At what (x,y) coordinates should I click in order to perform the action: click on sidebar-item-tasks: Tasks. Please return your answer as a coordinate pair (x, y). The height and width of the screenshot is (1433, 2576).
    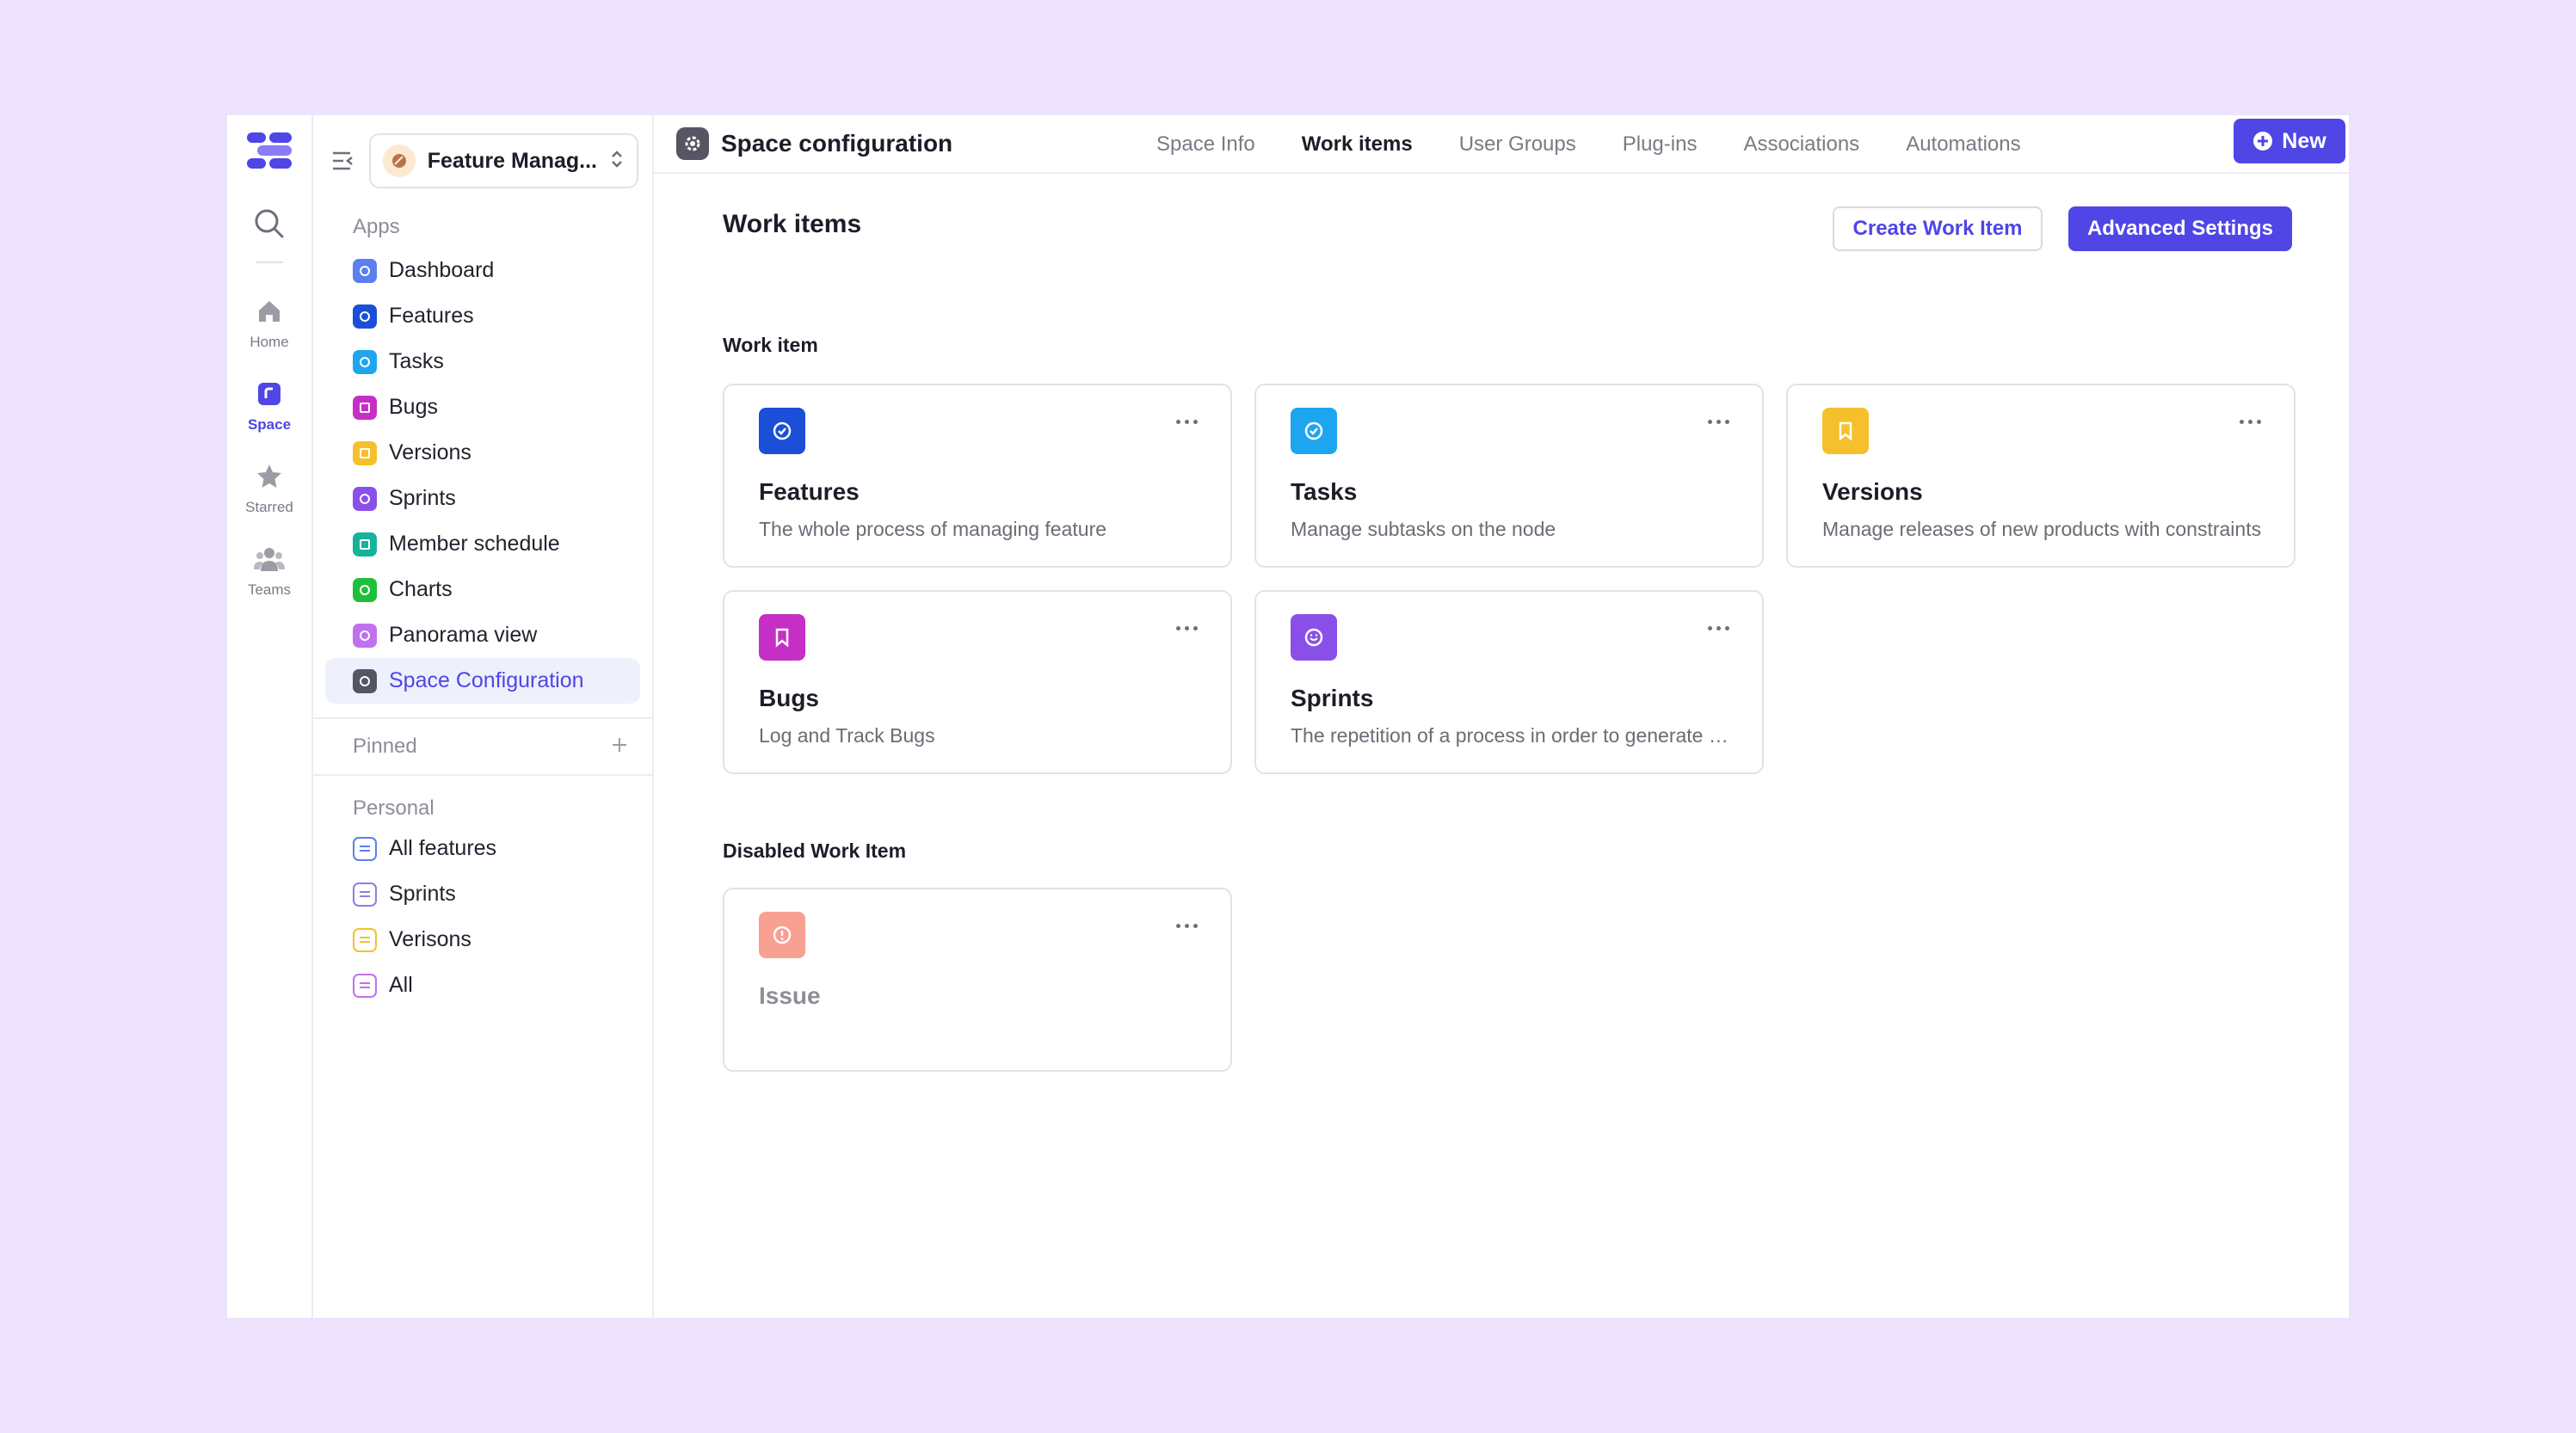
    Looking at the image, I should click on (482, 361).